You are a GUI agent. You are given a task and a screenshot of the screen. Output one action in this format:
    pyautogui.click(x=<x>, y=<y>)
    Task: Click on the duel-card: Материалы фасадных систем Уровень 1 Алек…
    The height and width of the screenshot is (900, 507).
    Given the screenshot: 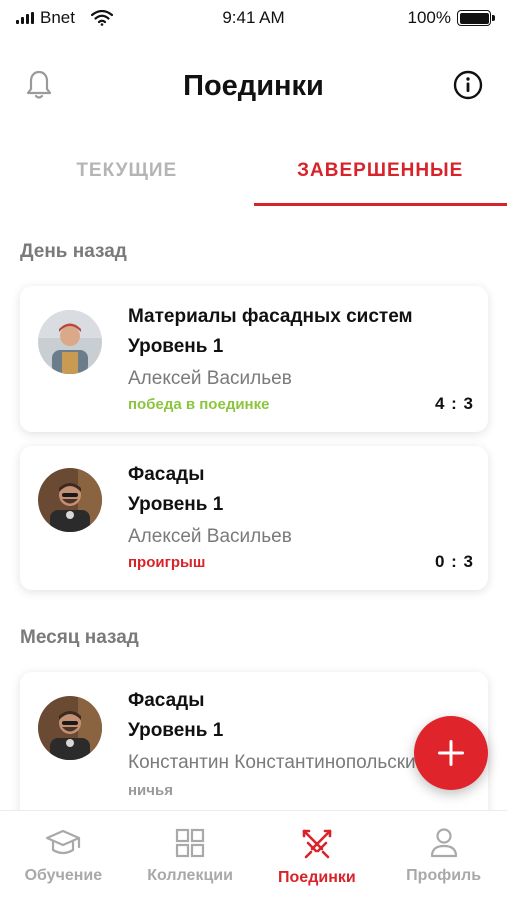 What is the action you would take?
    pyautogui.click(x=254, y=359)
    